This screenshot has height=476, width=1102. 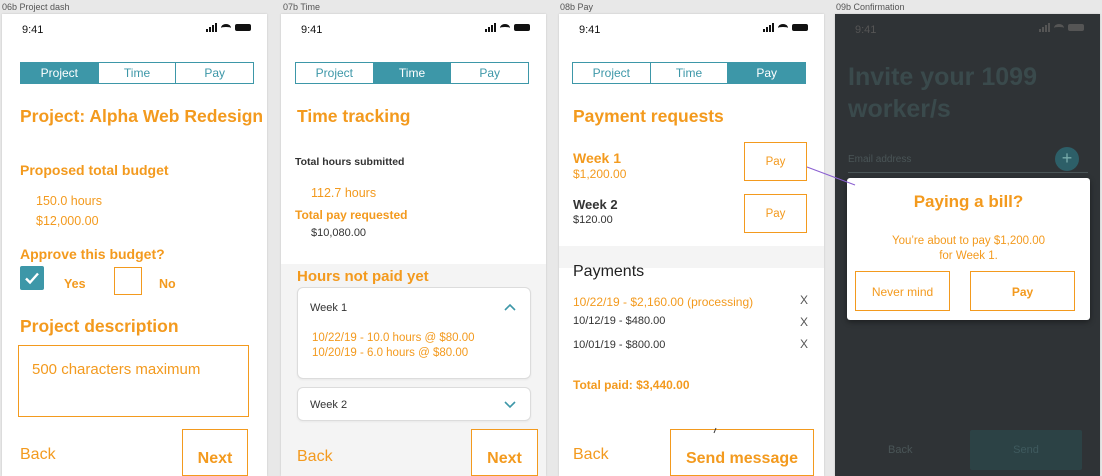 I want to click on page-title: Project: Alpha Web Redesign, so click(x=142, y=116).